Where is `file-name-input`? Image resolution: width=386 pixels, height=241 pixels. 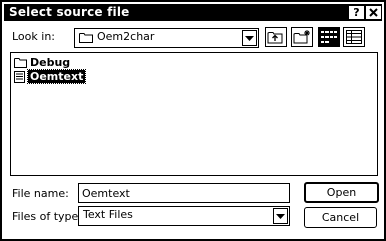 file-name-input is located at coordinates (184, 193).